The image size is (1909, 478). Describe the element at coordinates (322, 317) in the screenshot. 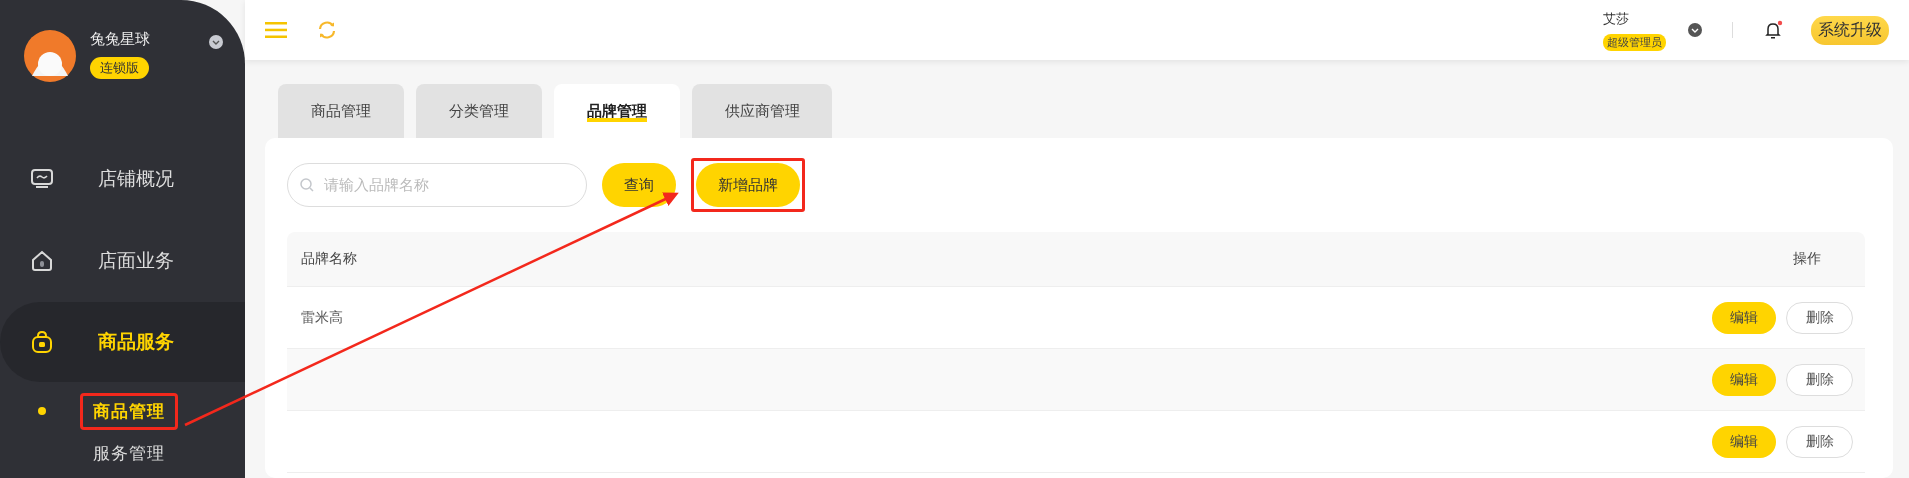

I see `table-cell: 雷米高` at that location.